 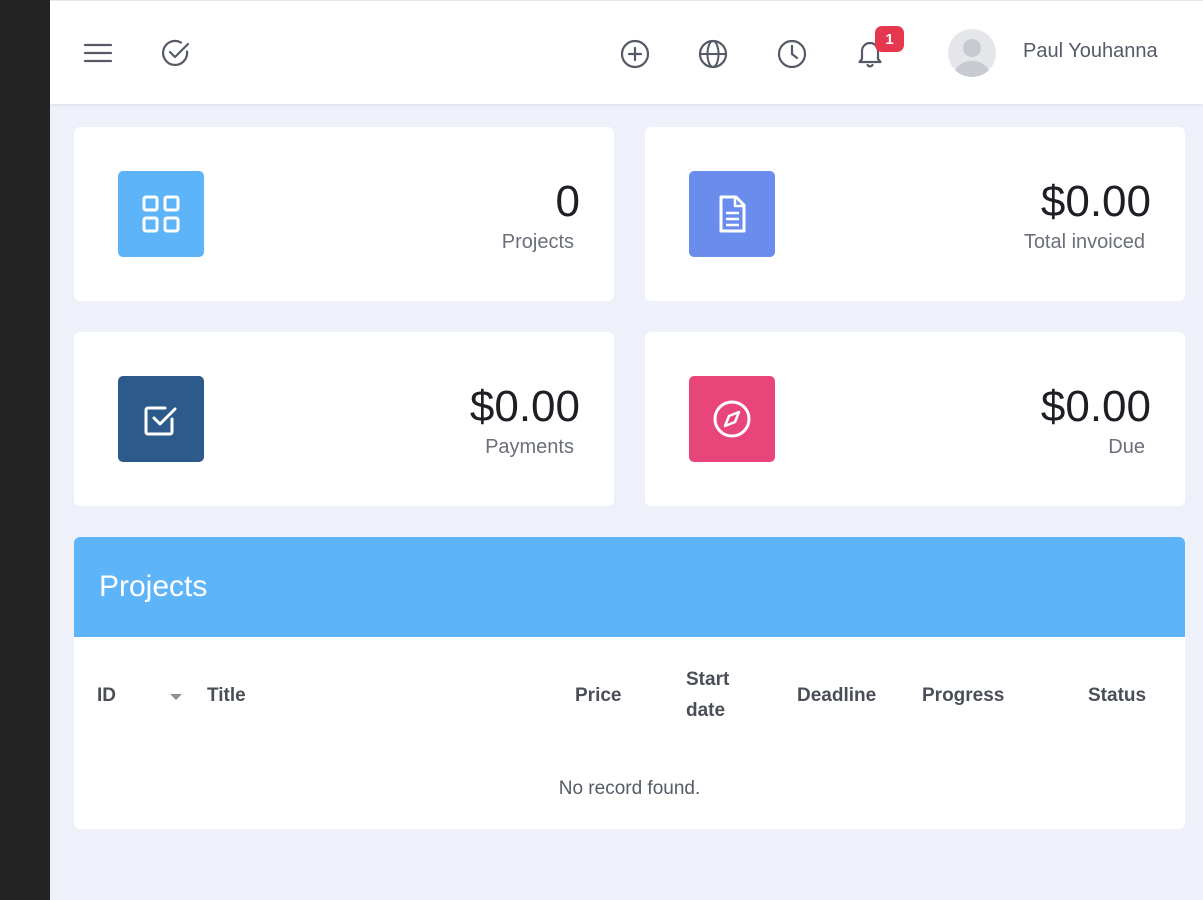 I want to click on due-label: Due, so click(x=1126, y=447).